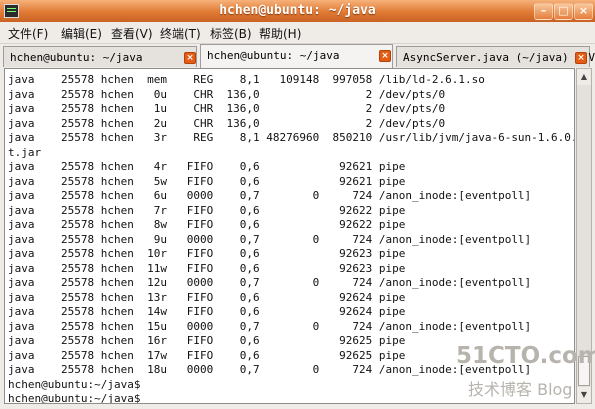 This screenshot has width=595, height=409. Describe the element at coordinates (584, 395) in the screenshot. I see `scroll-down-icon: ▼` at that location.